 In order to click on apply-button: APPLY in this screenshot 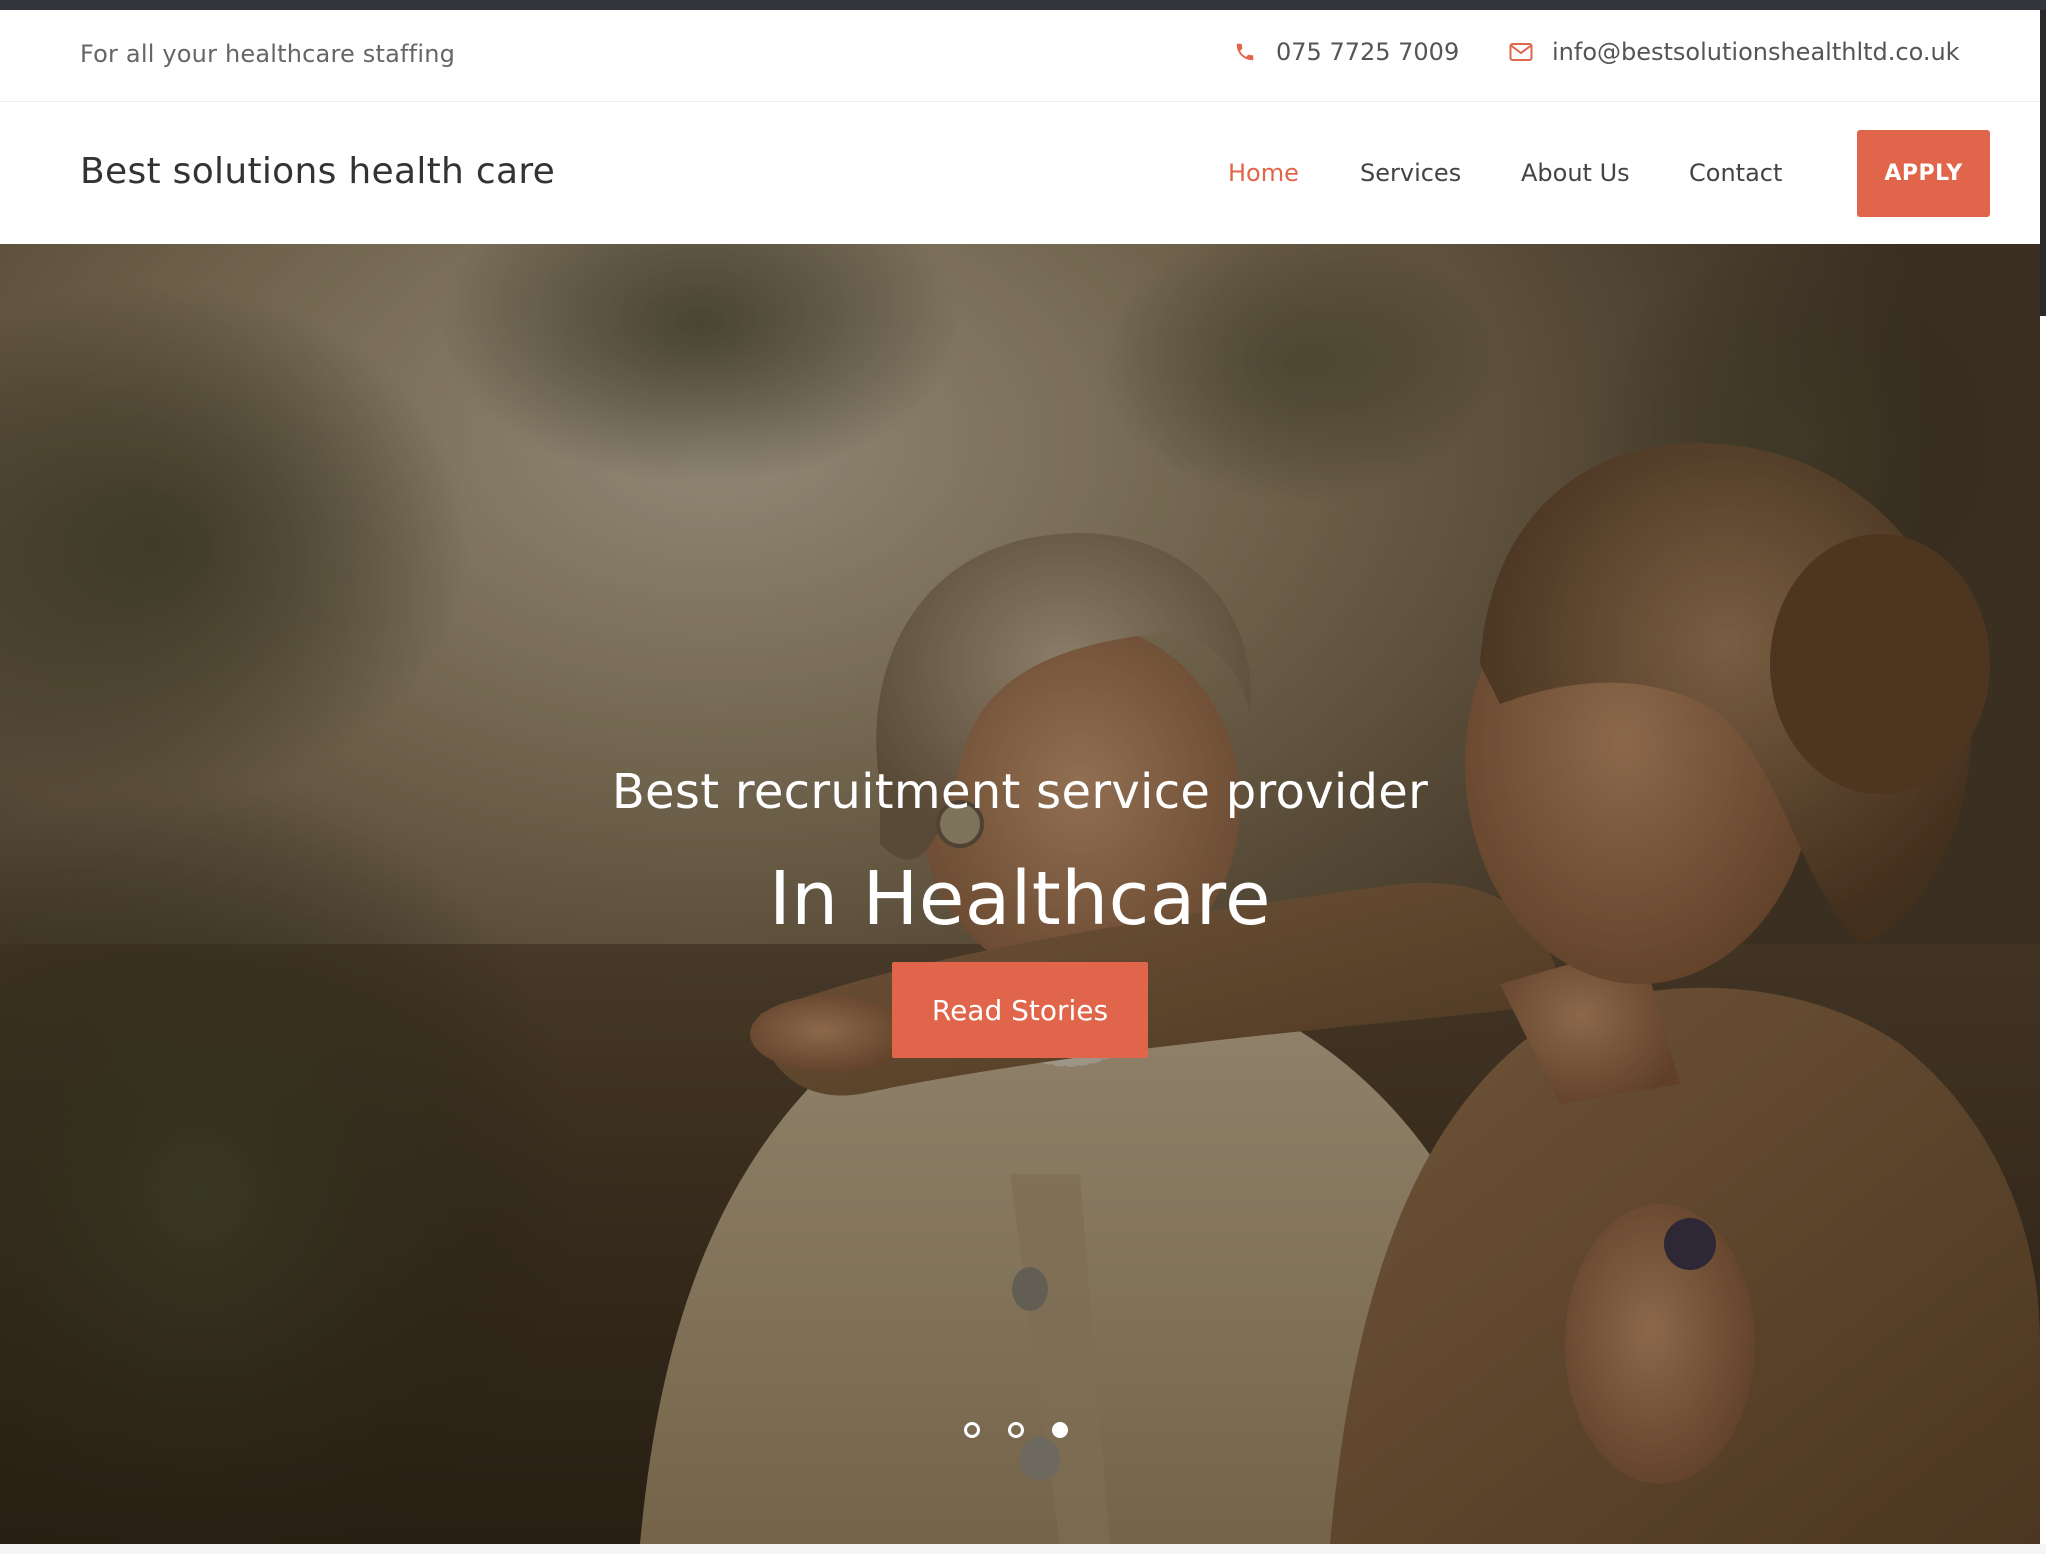, I will do `click(1923, 173)`.